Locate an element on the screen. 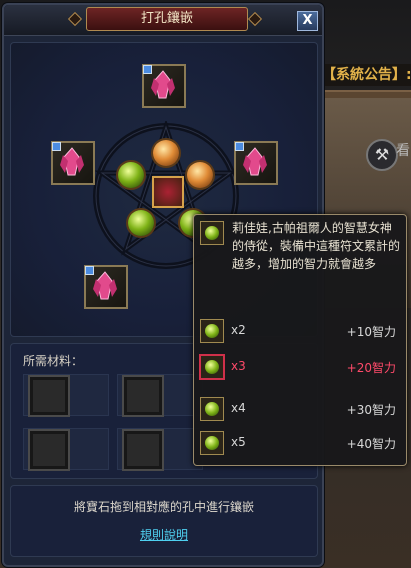 The width and height of the screenshot is (411, 568). instruction-text: 將寶石拖到相對應的孔中進行鑲嵌 is located at coordinates (163, 507).